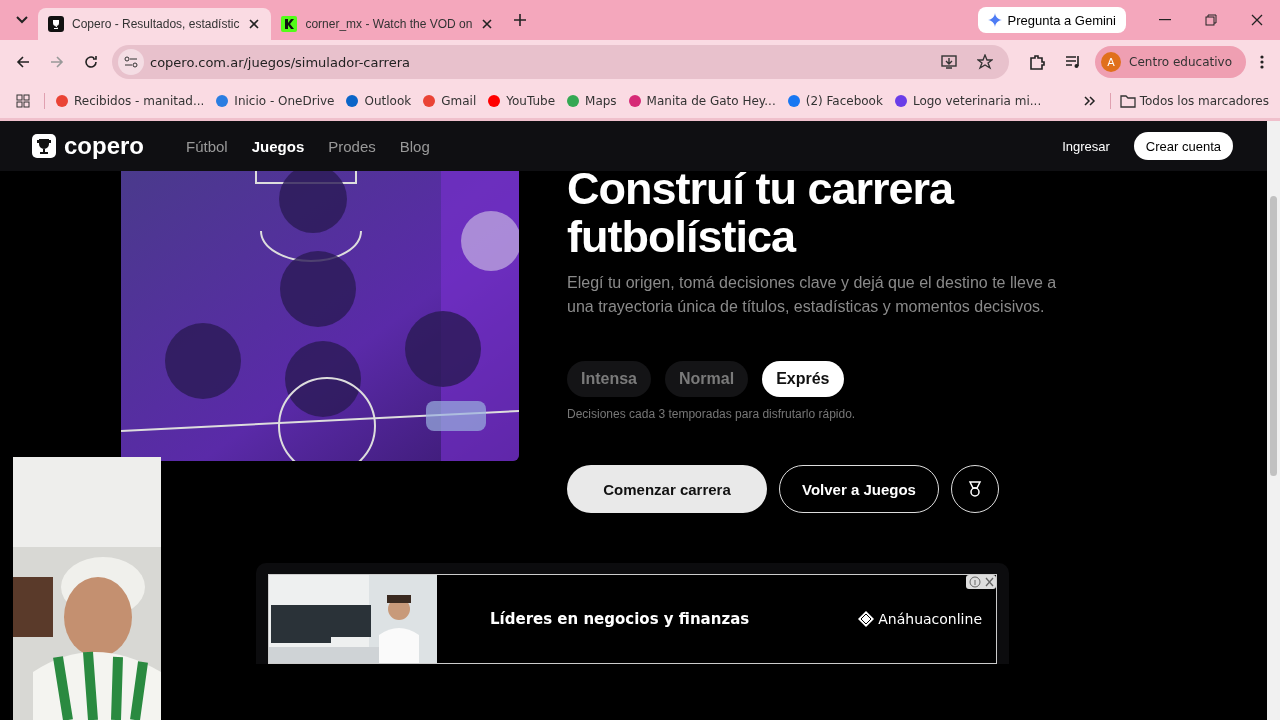 The width and height of the screenshot is (1280, 720). I want to click on login-link: Ingresar, so click(1086, 146).